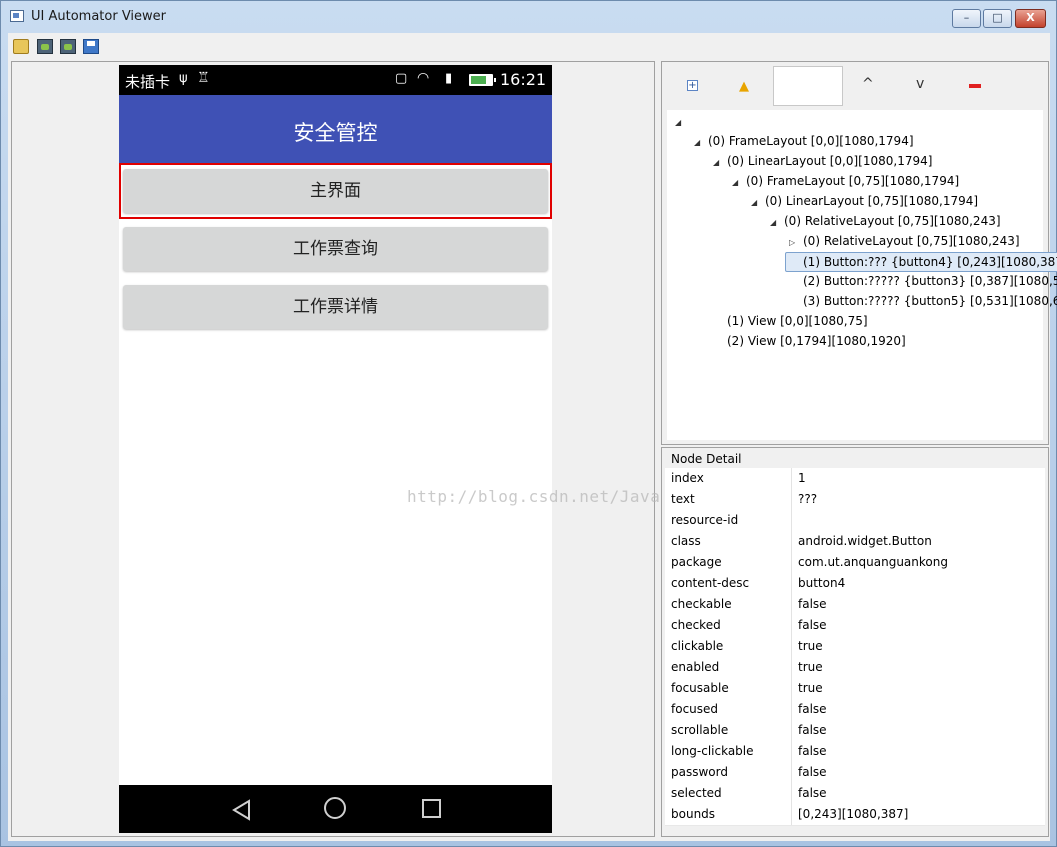 This screenshot has height=847, width=1057. What do you see at coordinates (855, 773) in the screenshot?
I see `detail-row: password false` at bounding box center [855, 773].